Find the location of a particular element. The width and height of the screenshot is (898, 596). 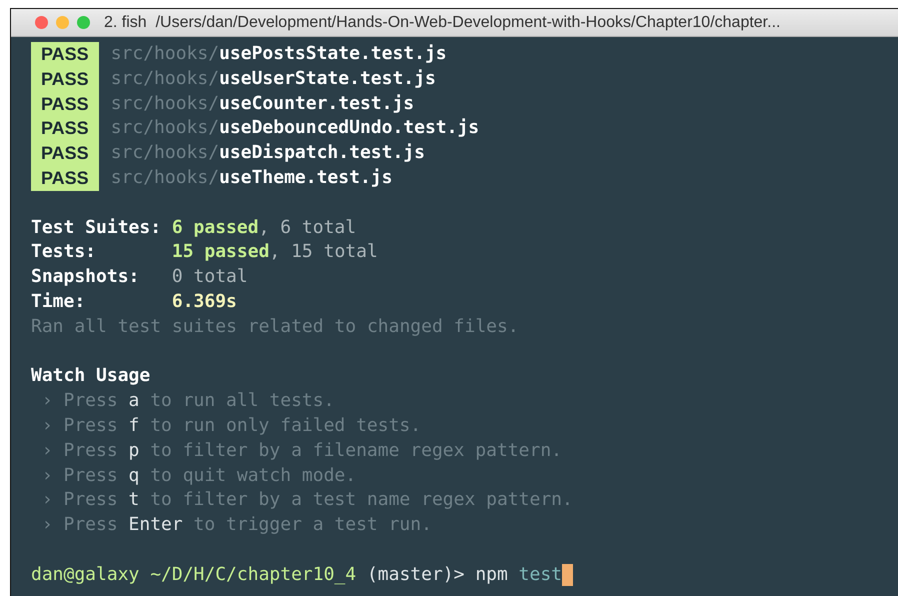

minimize-button is located at coordinates (62, 22).